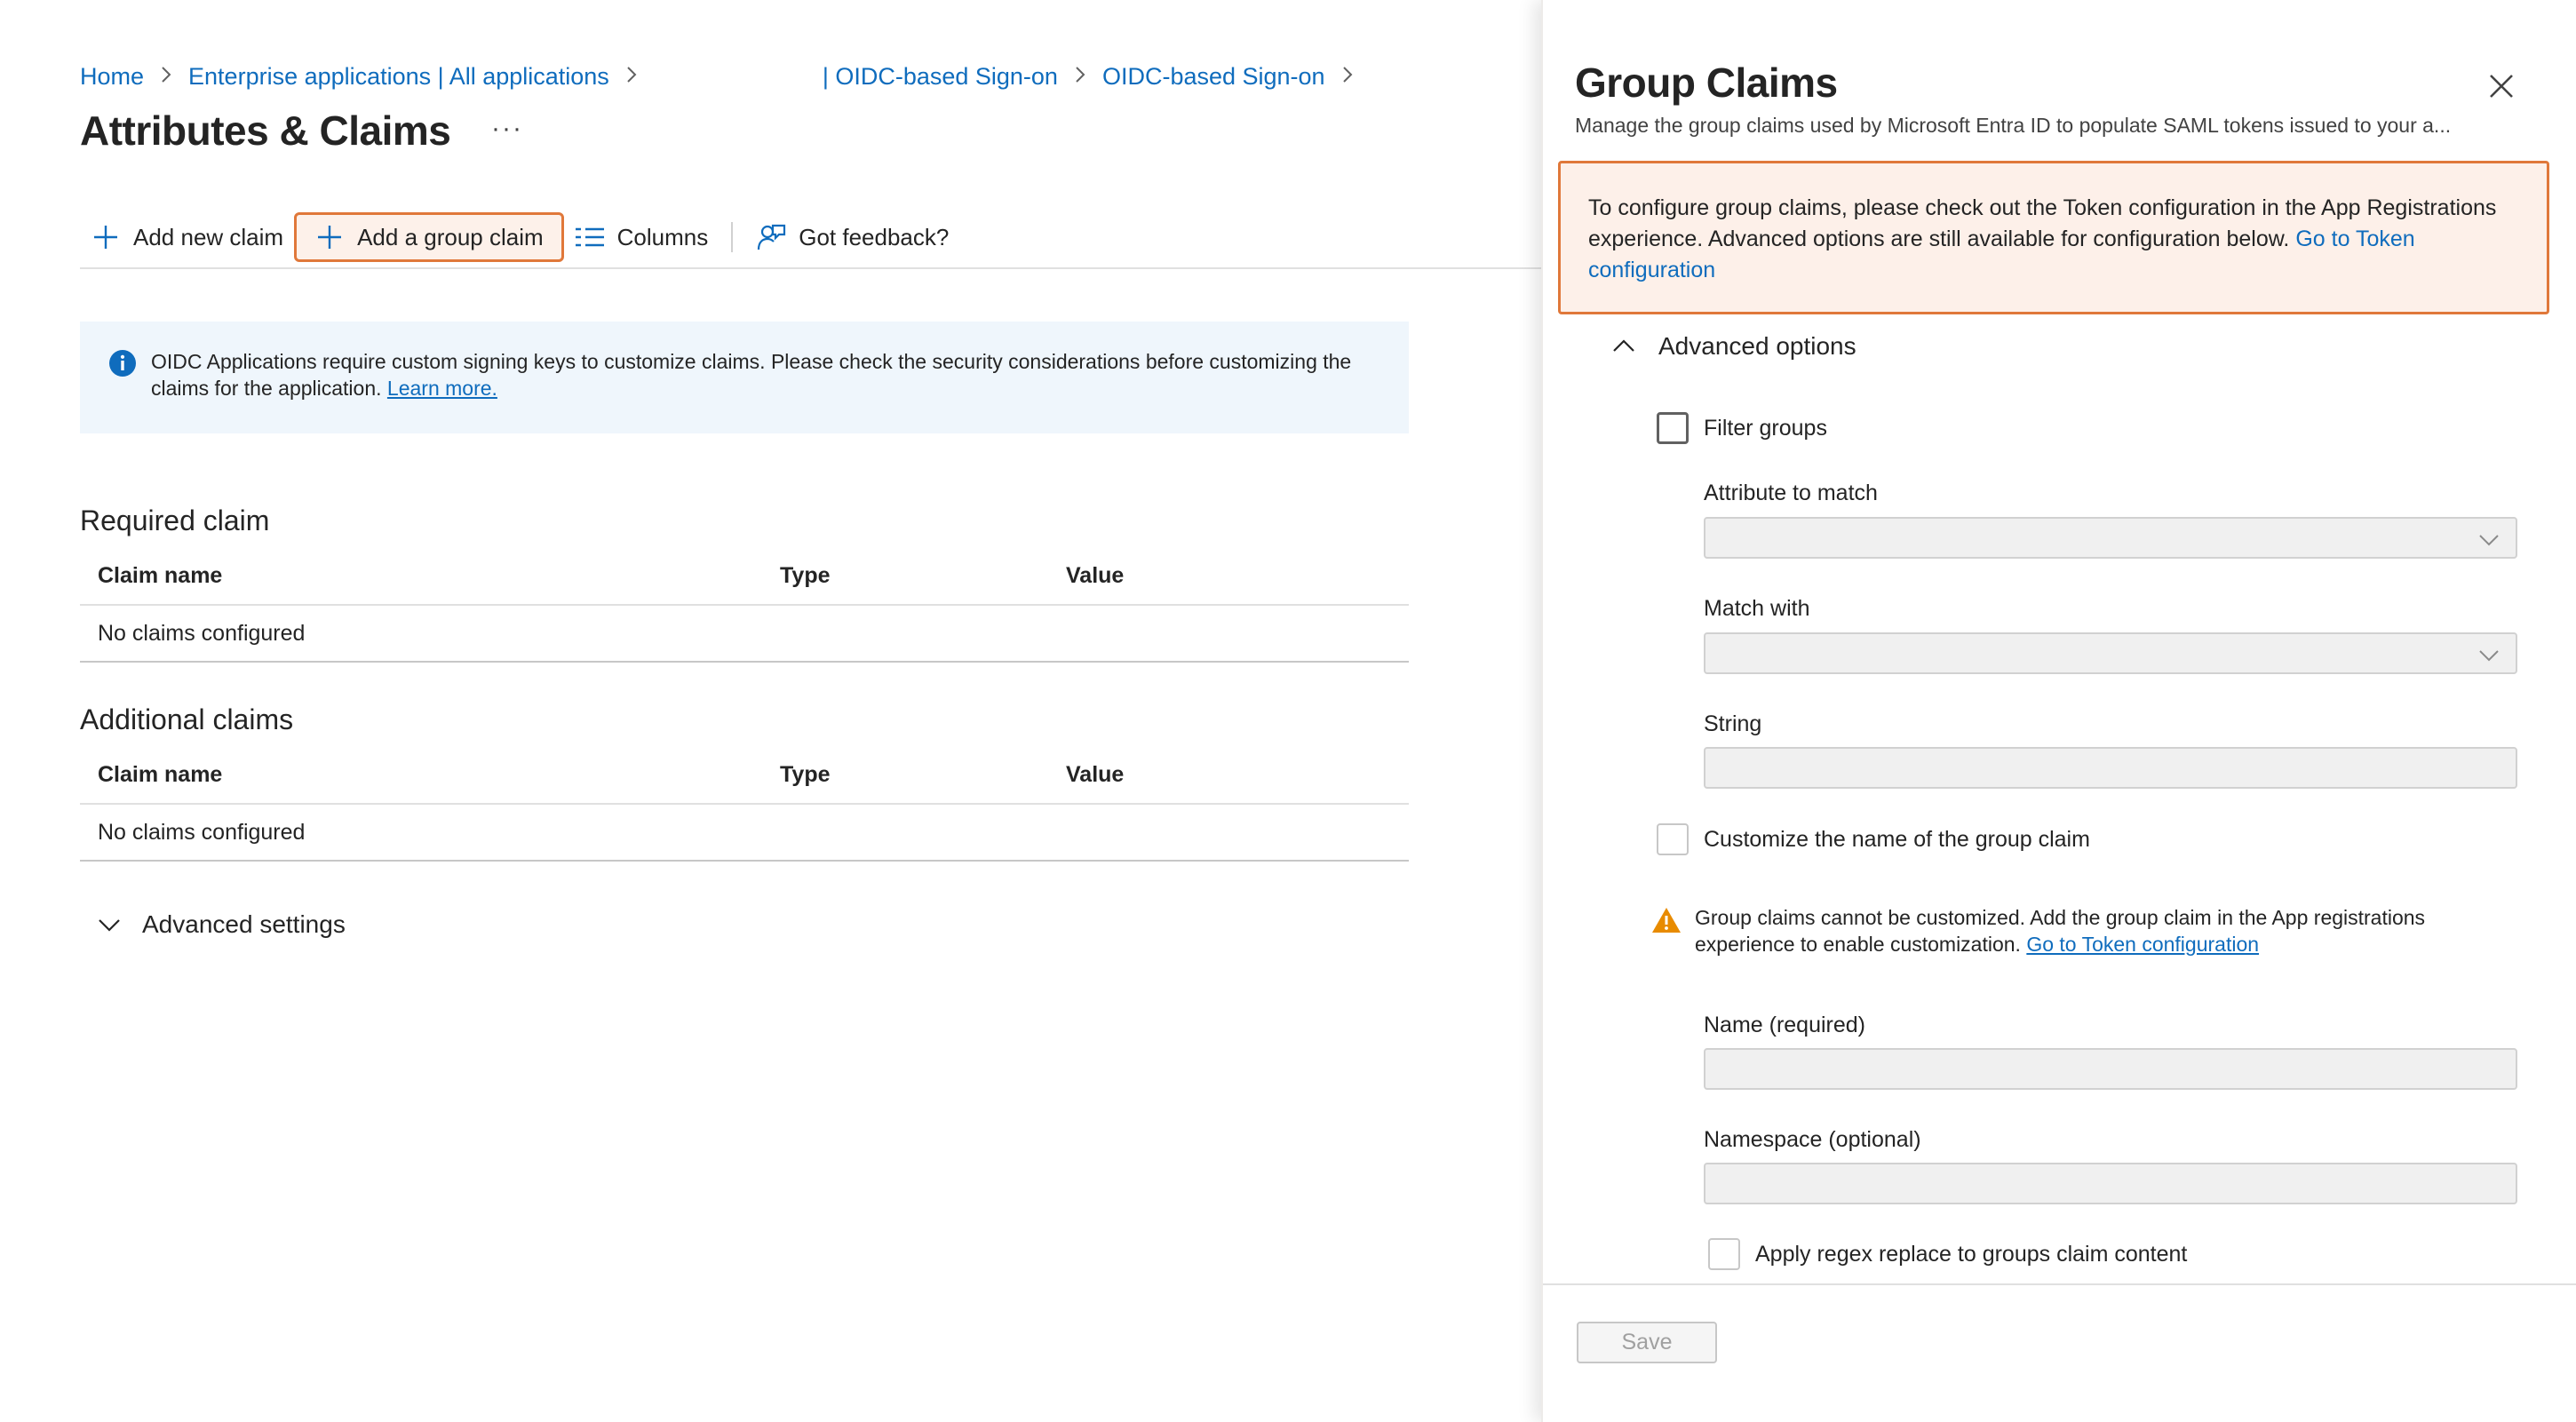  What do you see at coordinates (442, 388) in the screenshot?
I see `learn-more-link: Learn more.` at bounding box center [442, 388].